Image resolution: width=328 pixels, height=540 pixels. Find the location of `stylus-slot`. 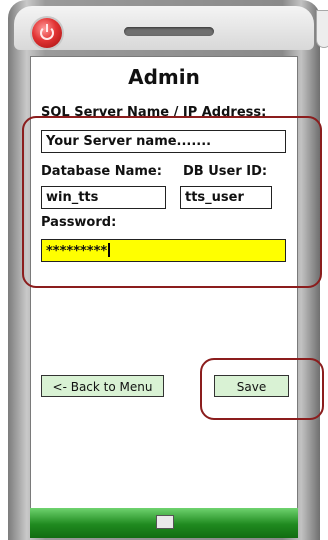

stylus-slot is located at coordinates (322, 29).